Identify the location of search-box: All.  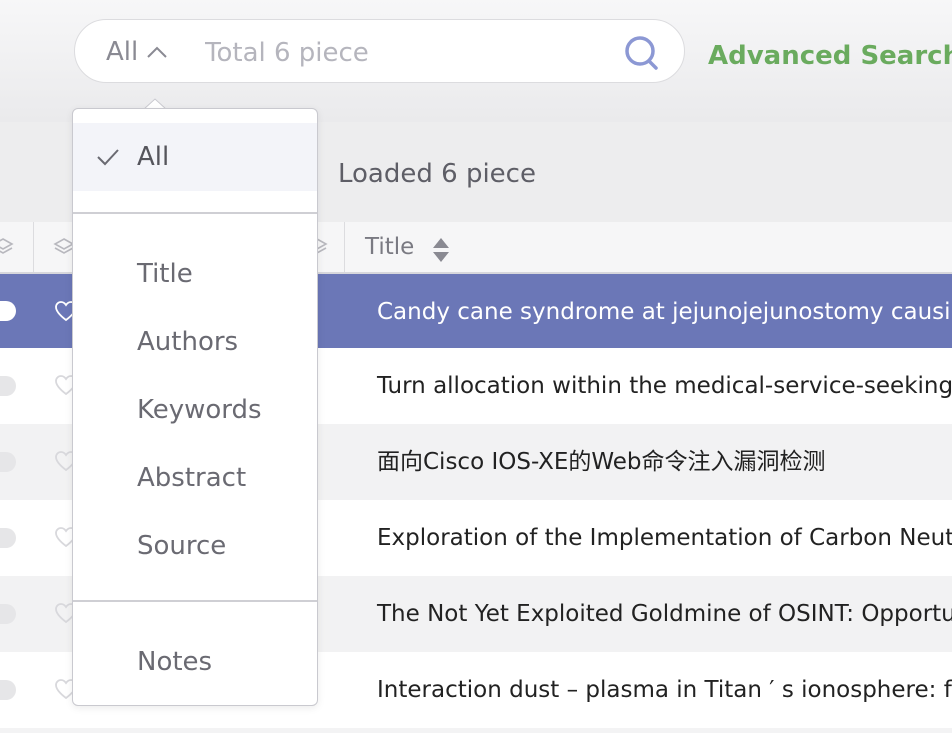
(379, 51).